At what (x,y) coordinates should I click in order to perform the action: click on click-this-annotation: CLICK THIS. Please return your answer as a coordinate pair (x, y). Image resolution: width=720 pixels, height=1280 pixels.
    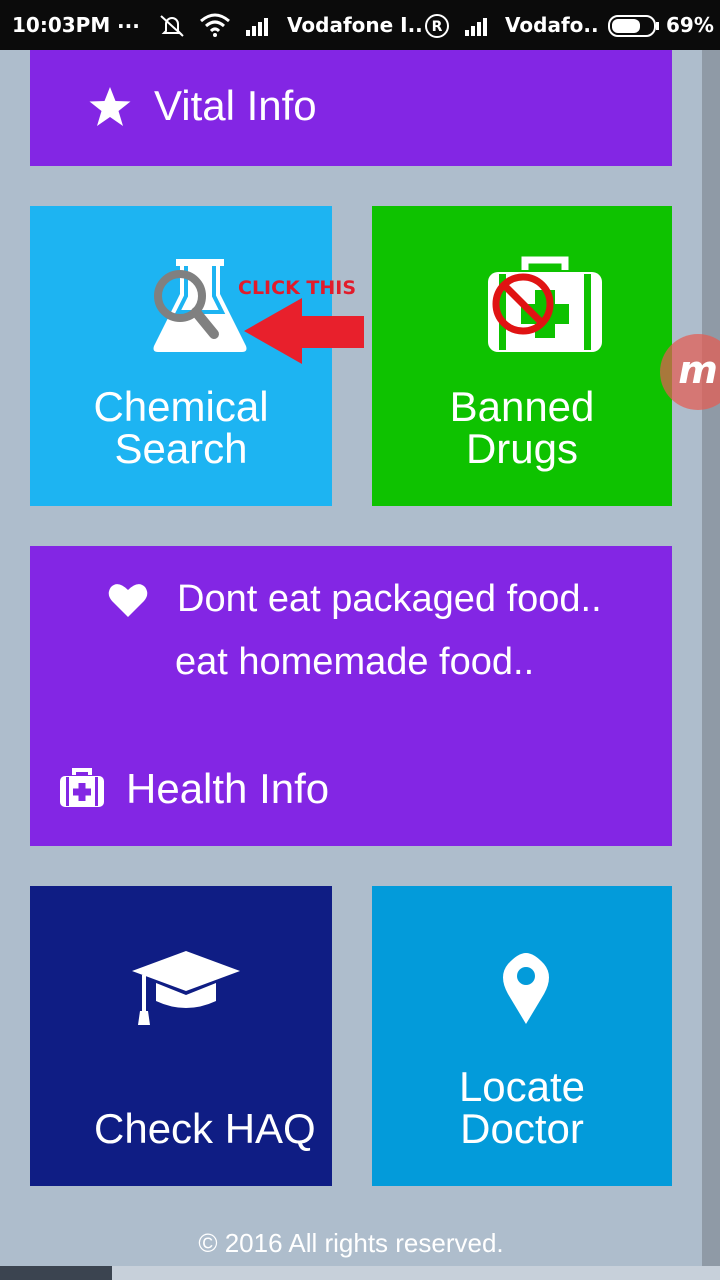
    Looking at the image, I should click on (297, 288).